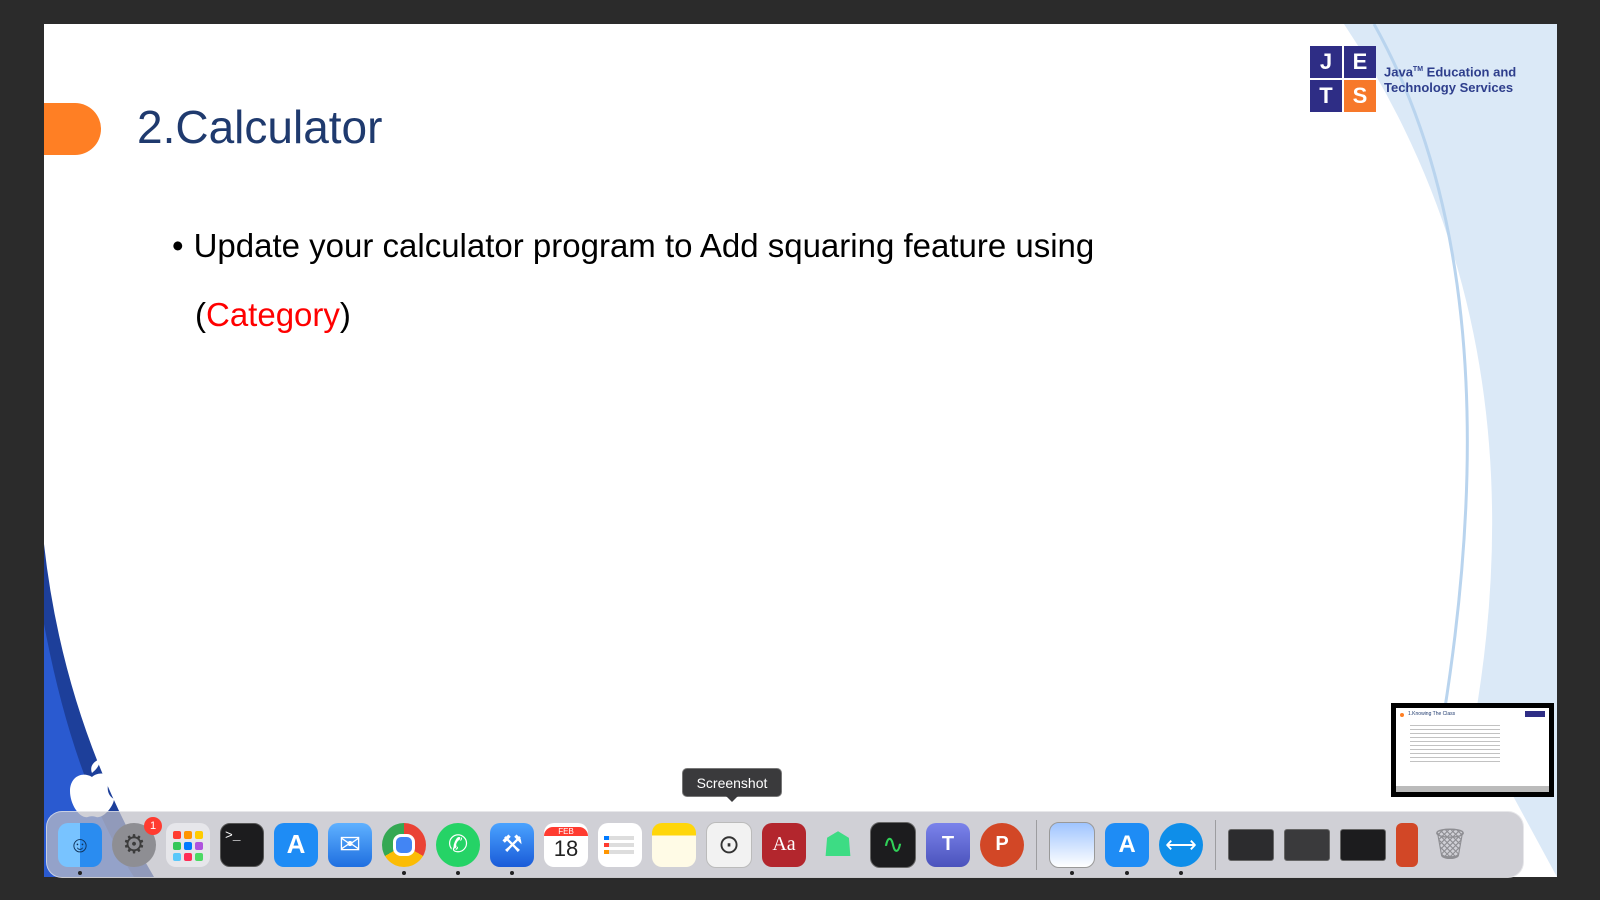  I want to click on logo-text: JavaTM Education and Technology Services, so click(1450, 79).